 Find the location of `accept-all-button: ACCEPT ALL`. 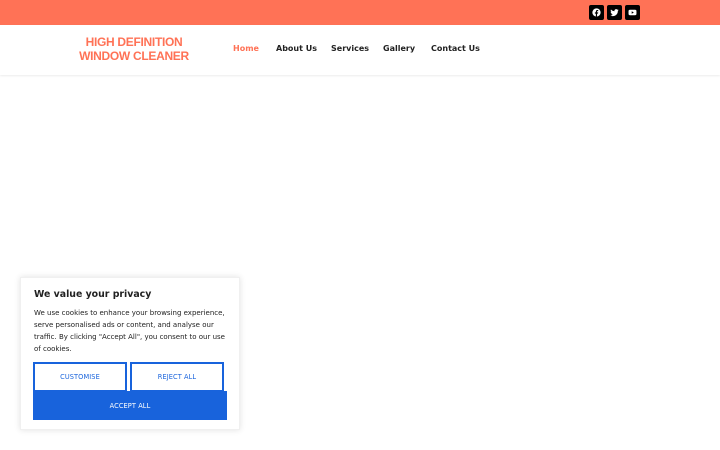

accept-all-button: ACCEPT ALL is located at coordinates (130, 405).